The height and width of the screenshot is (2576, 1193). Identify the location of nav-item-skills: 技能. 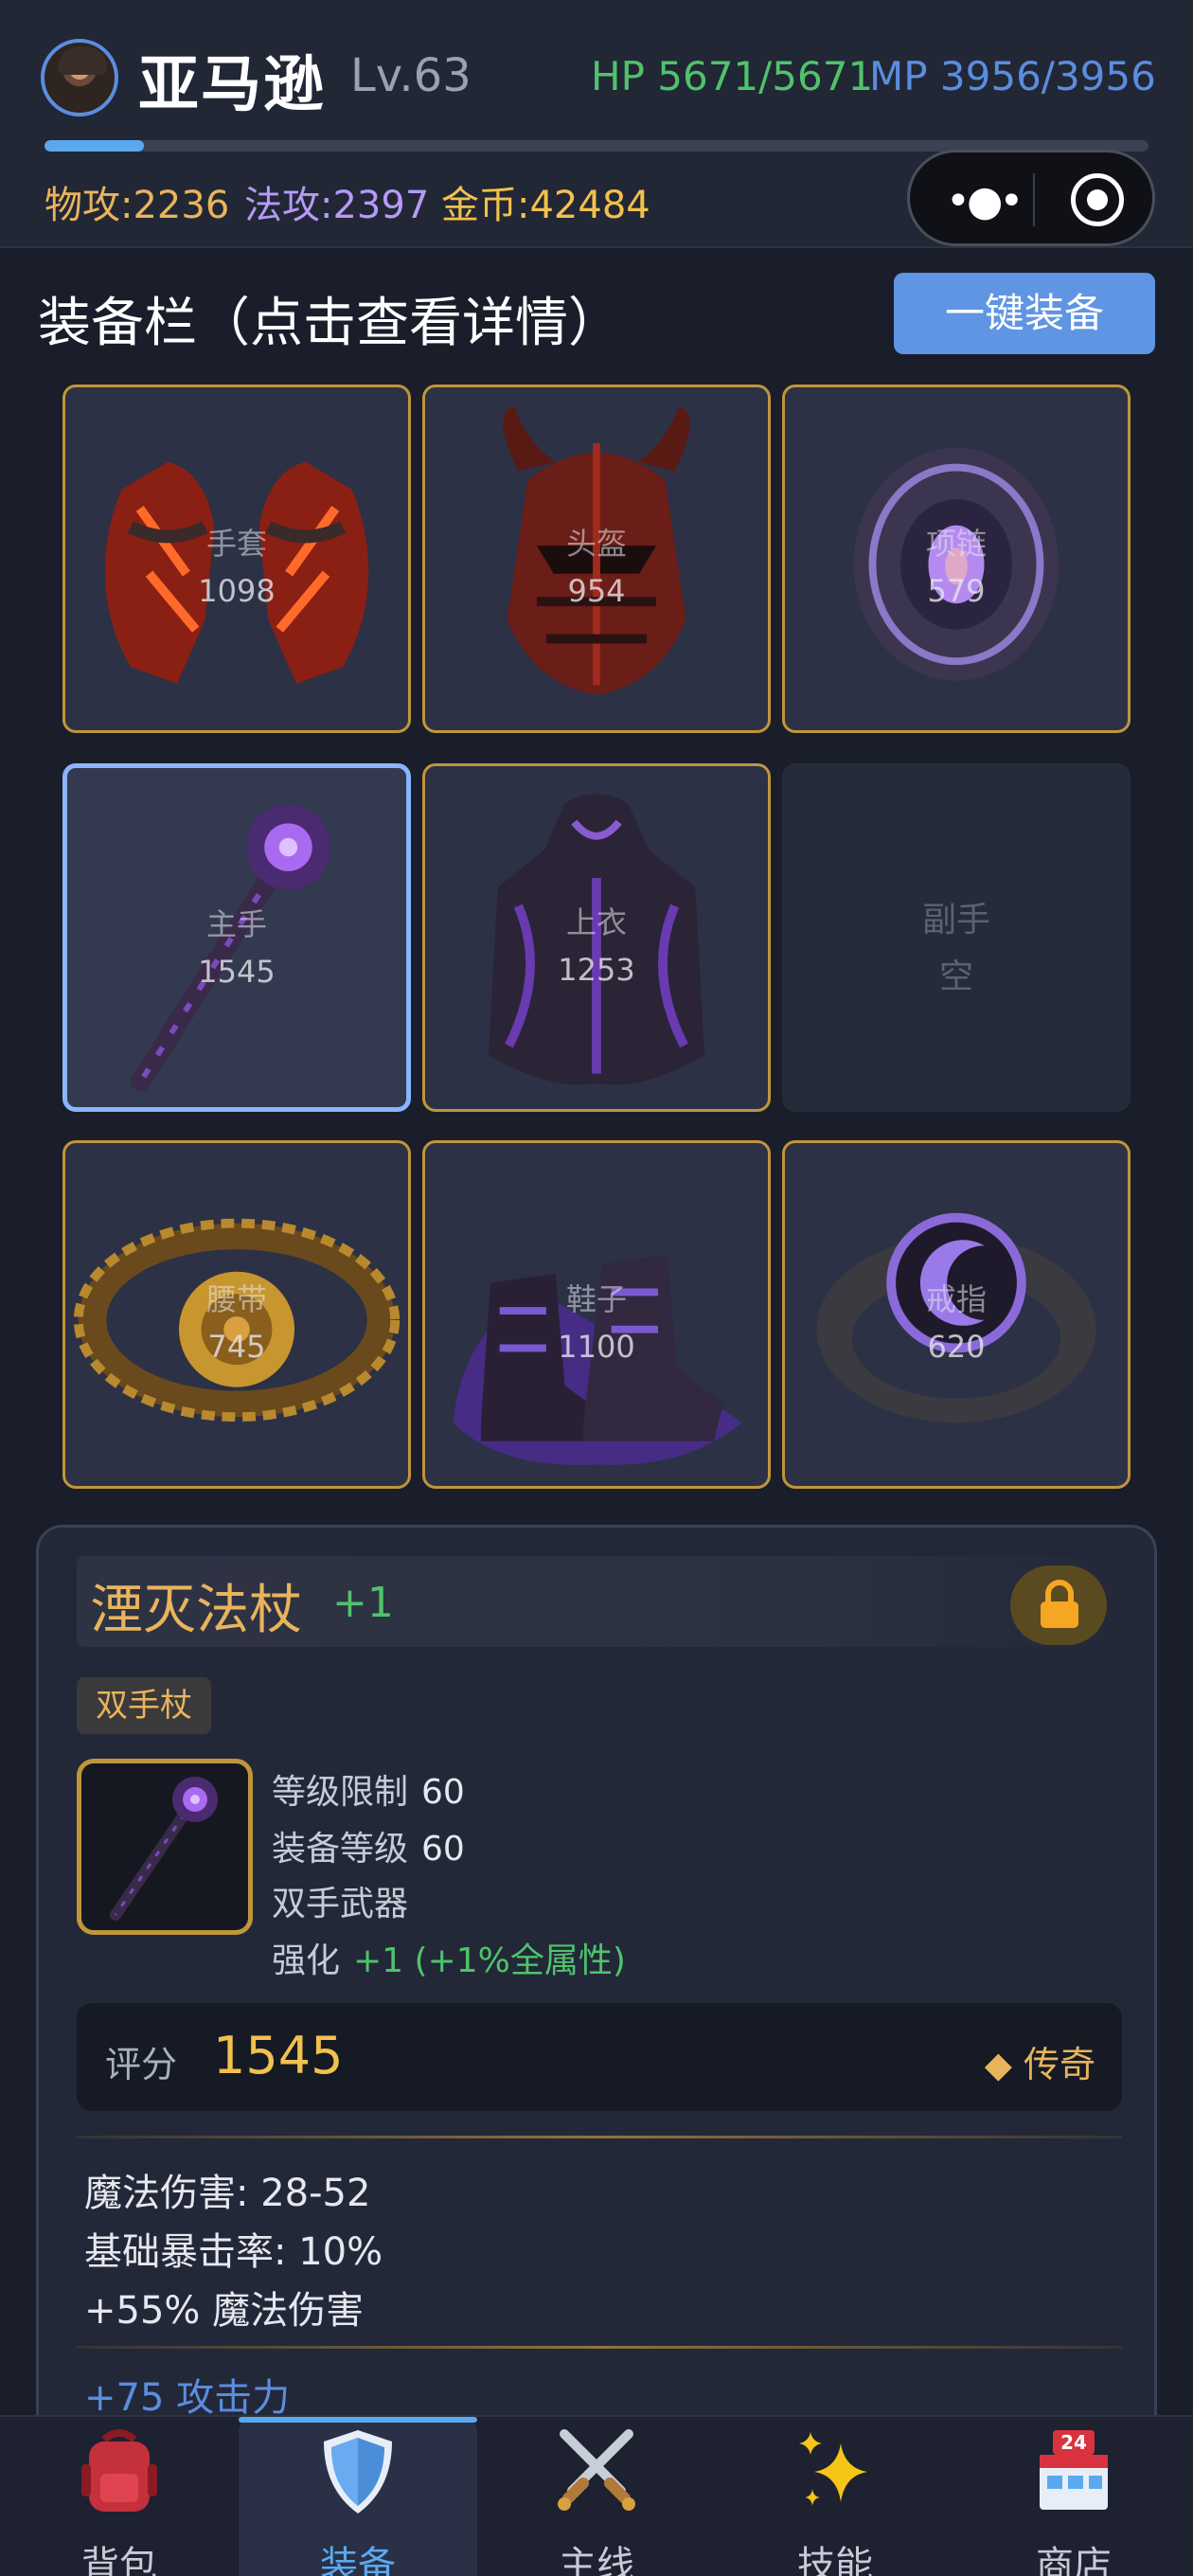
(835, 2496).